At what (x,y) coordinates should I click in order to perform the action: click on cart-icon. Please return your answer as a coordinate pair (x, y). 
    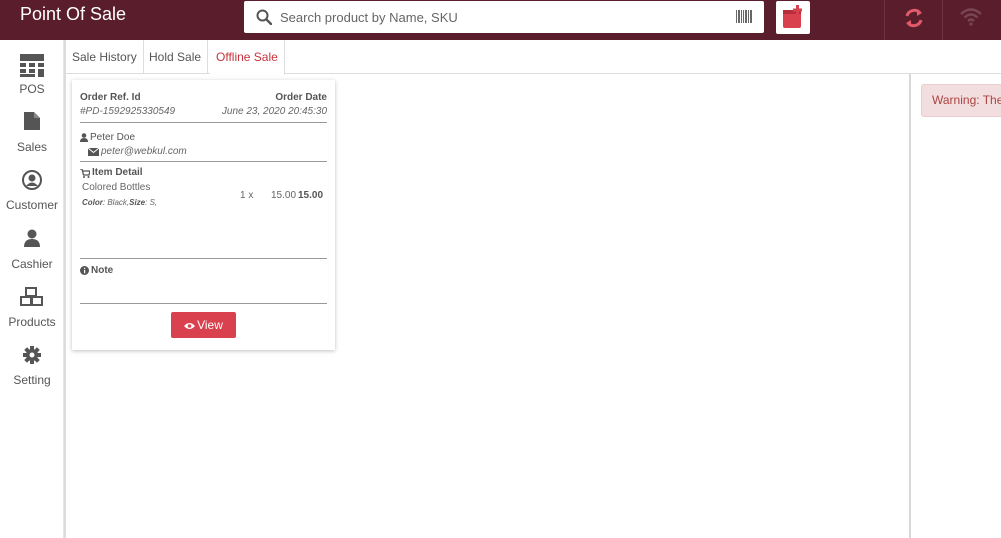
    Looking at the image, I should click on (85, 173).